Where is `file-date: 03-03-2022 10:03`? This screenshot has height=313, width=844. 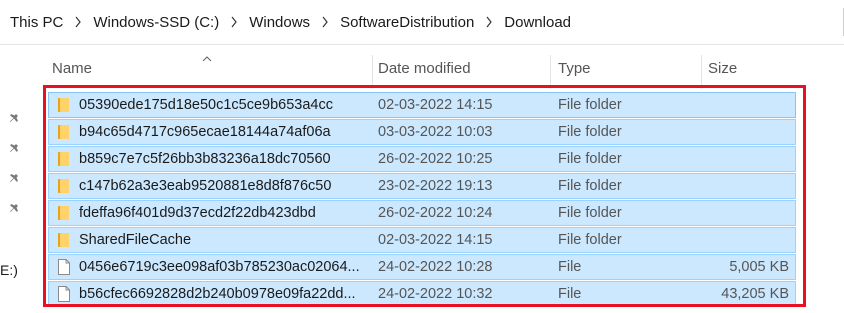
file-date: 03-03-2022 10:03 is located at coordinates (435, 132).